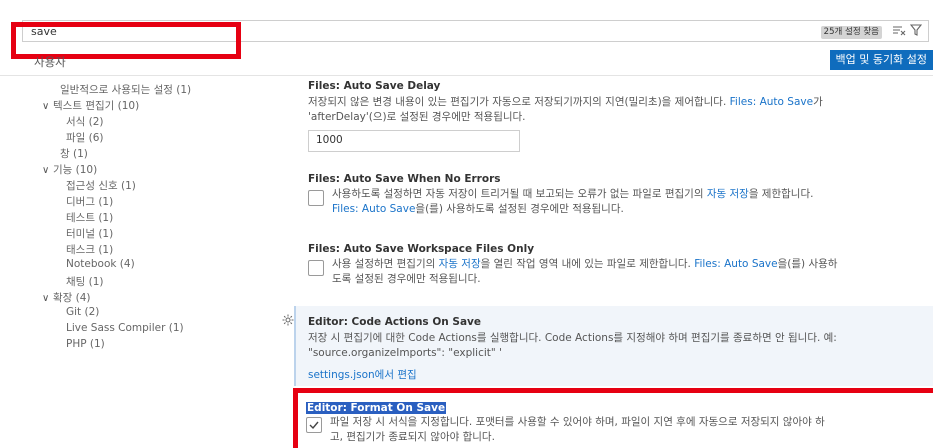 The image size is (933, 448). What do you see at coordinates (125, 89) in the screenshot?
I see `toc-item-common: 일반적으로 사용되는 설정 (1)` at bounding box center [125, 89].